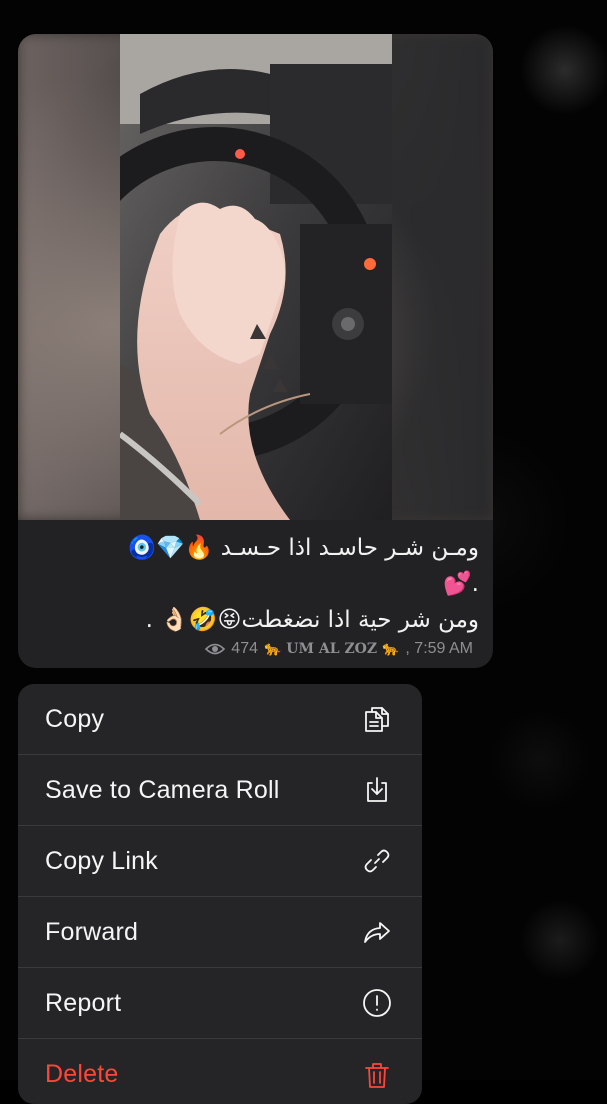  I want to click on menu-item-label: Save to Camera Roll, so click(162, 789).